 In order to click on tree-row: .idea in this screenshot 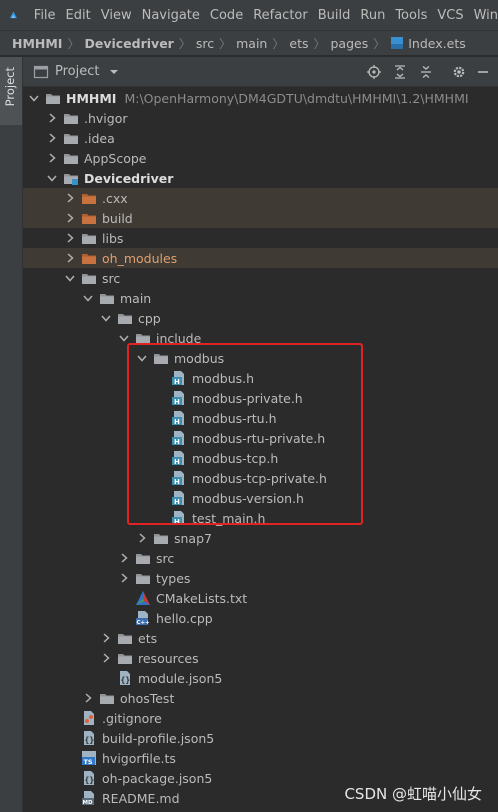, I will do `click(260, 138)`.